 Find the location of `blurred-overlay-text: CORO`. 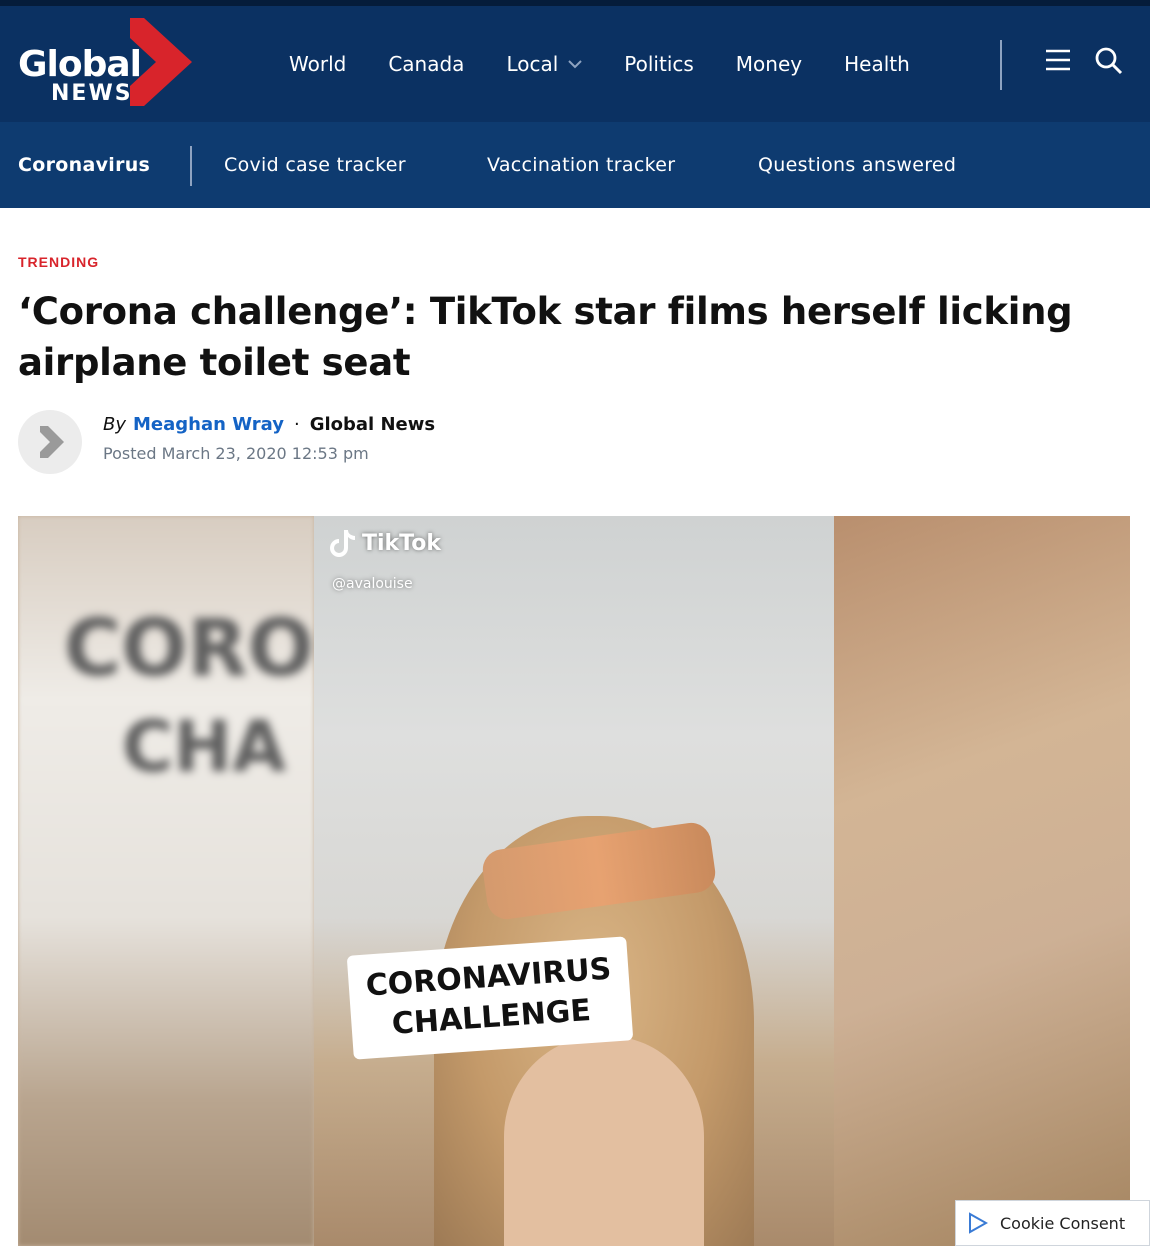

blurred-overlay-text: CORO is located at coordinates (189, 649).